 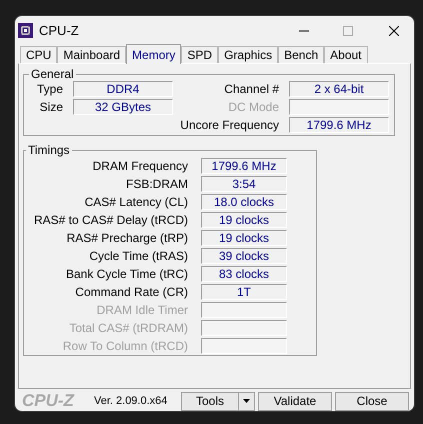 What do you see at coordinates (59, 31) in the screenshot?
I see `window-title: CPU-Z` at bounding box center [59, 31].